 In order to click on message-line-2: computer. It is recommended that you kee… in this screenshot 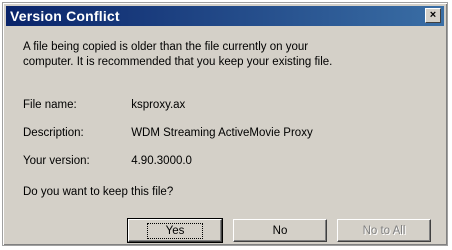, I will do `click(178, 62)`.